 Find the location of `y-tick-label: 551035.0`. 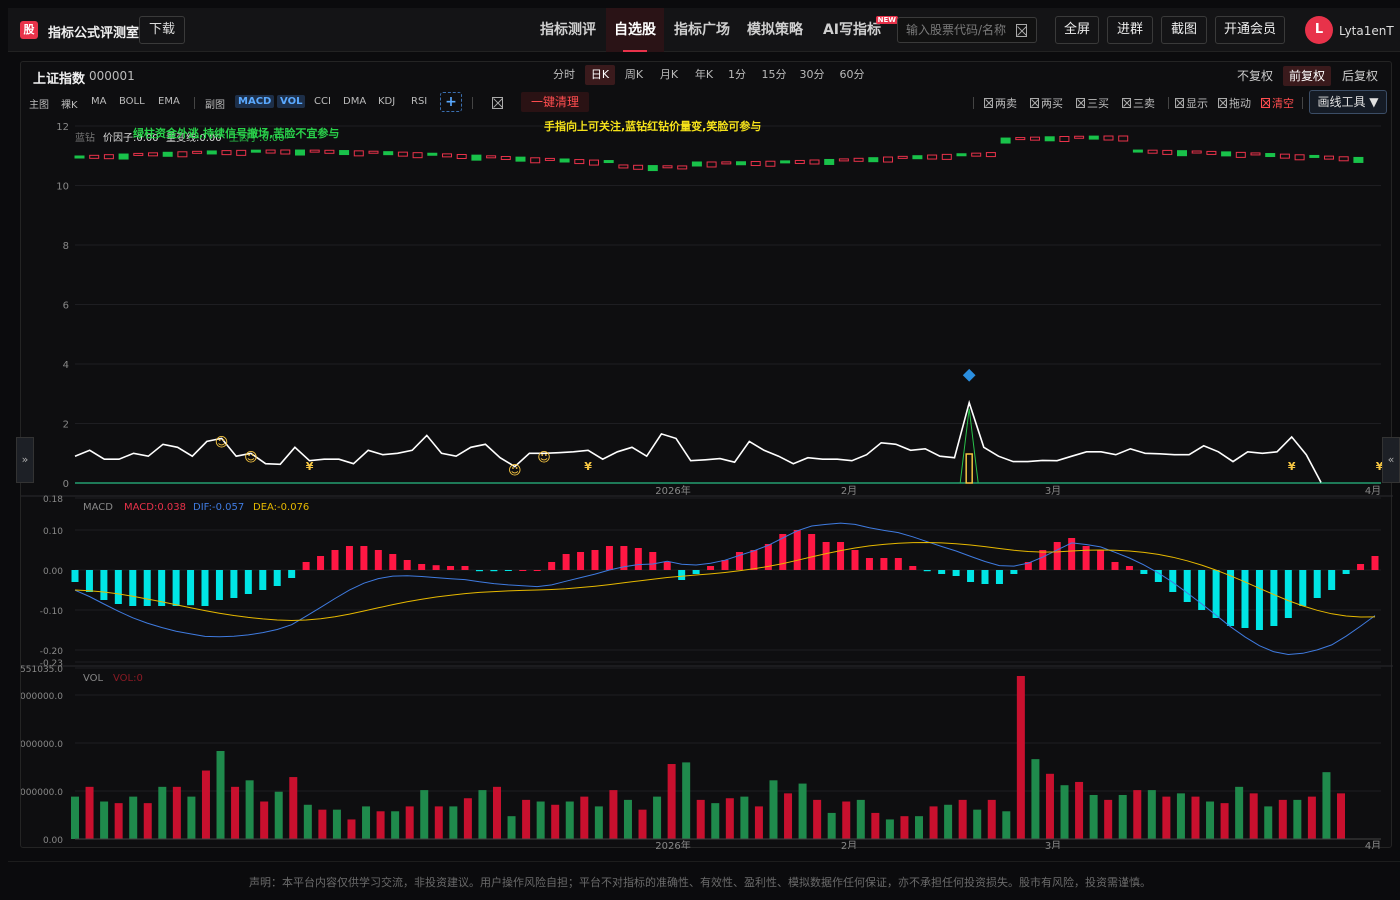

y-tick-label: 551035.0 is located at coordinates (42, 670).